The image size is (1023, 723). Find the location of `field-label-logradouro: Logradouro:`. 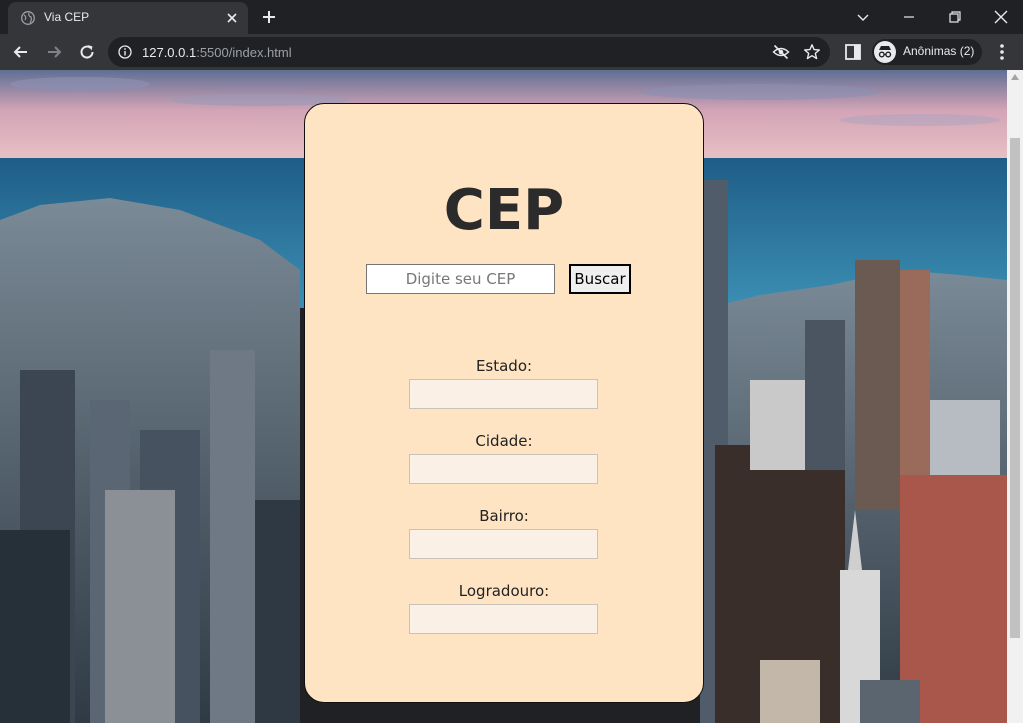

field-label-logradouro: Logradouro: is located at coordinates (504, 591).